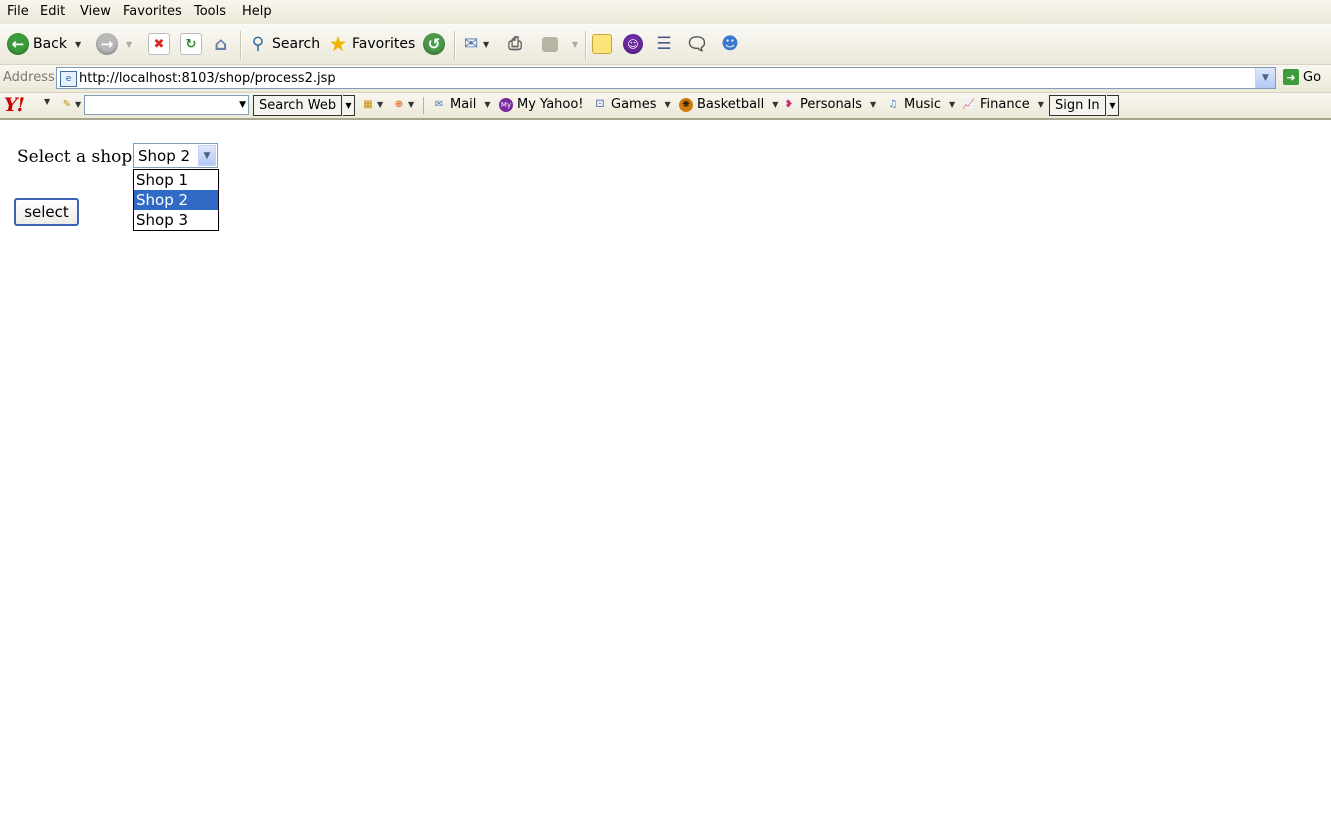 This screenshot has width=1331, height=840. I want to click on antispy-dropdown-icon: ▼, so click(411, 104).